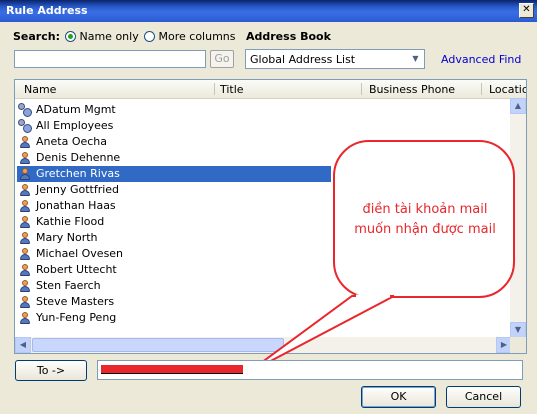 Image resolution: width=537 pixels, height=414 pixels. Describe the element at coordinates (40, 89) in the screenshot. I see `column-header-name: Name` at that location.